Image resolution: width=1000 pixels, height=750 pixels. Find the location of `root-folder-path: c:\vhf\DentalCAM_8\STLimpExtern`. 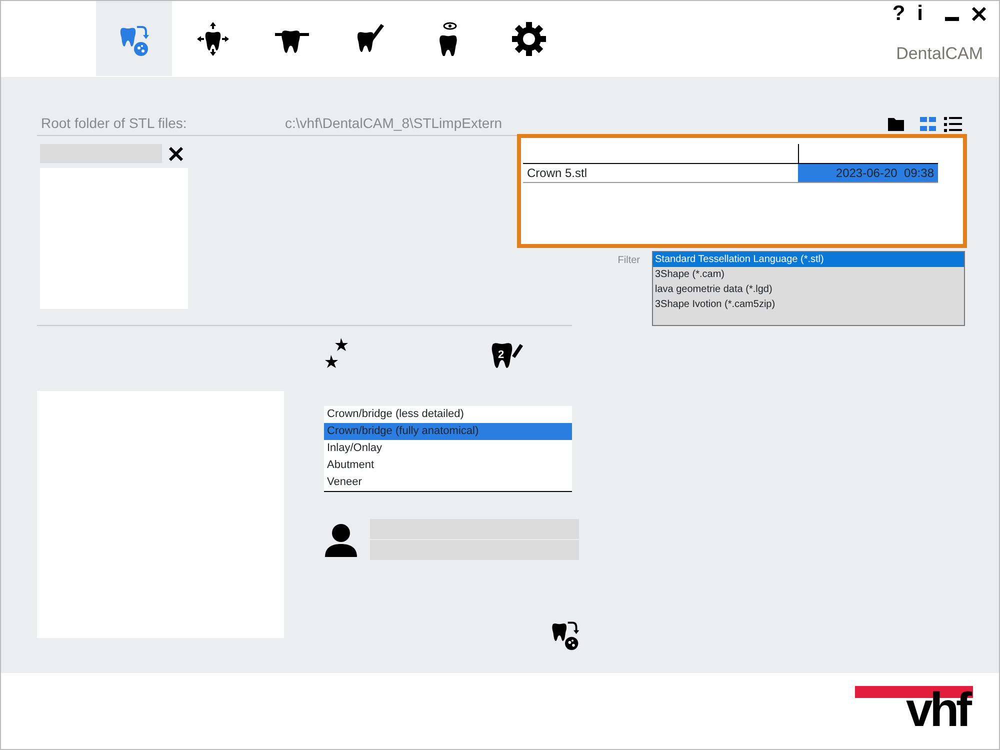

root-folder-path: c:\vhf\DentalCAM_8\STLimpExtern is located at coordinates (393, 123).